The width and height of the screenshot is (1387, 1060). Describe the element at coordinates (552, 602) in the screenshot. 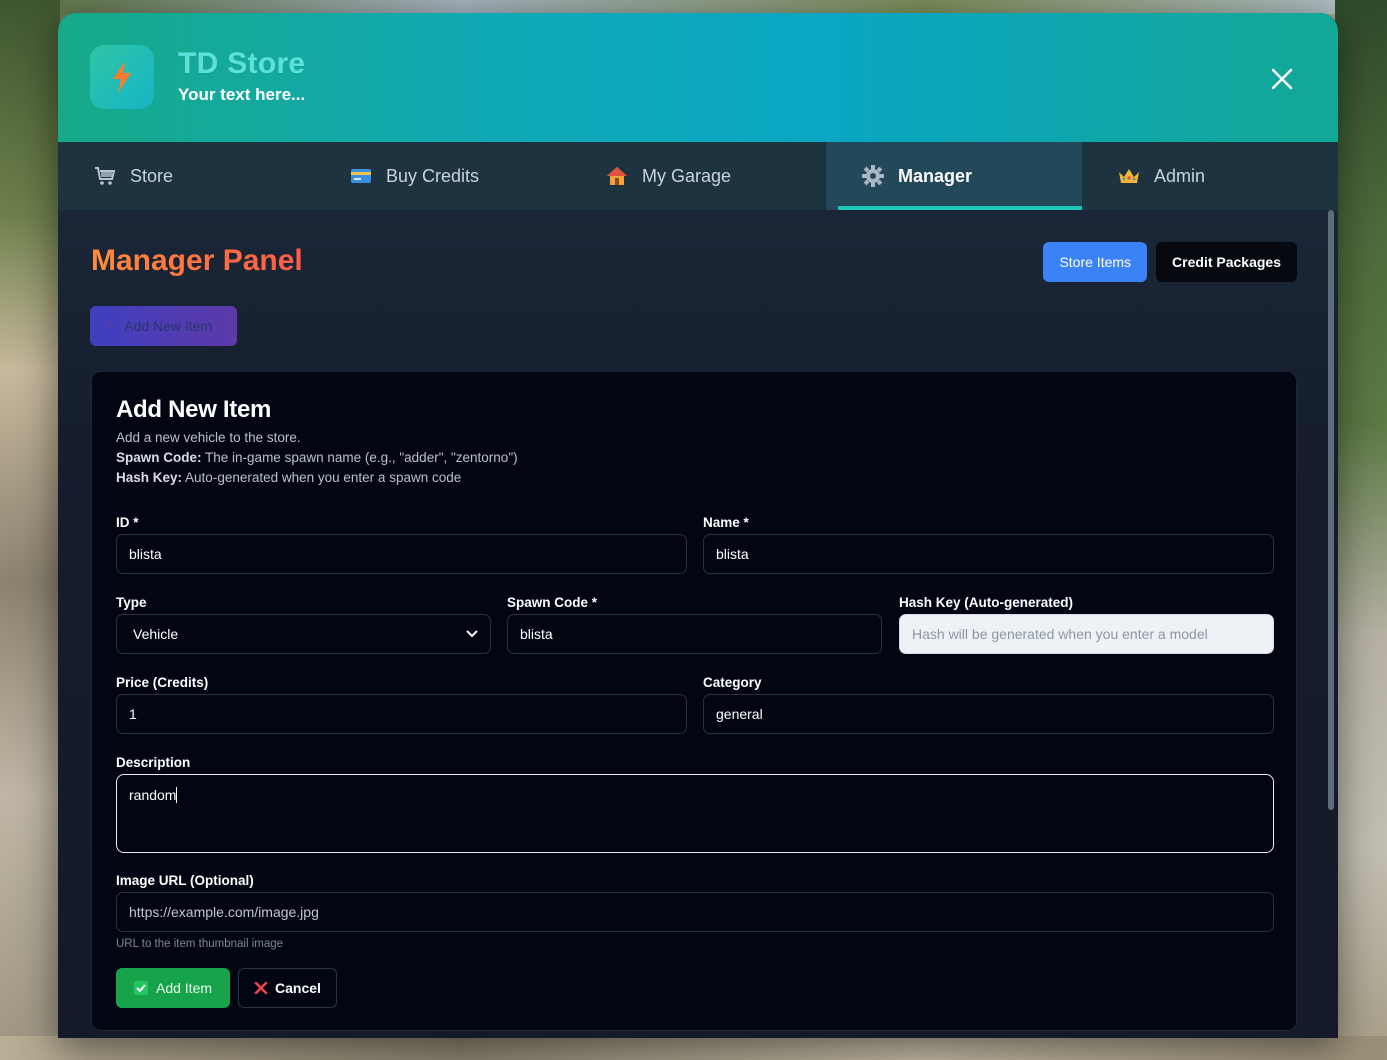

I see `spawn-code-label: Spawn Code *` at that location.